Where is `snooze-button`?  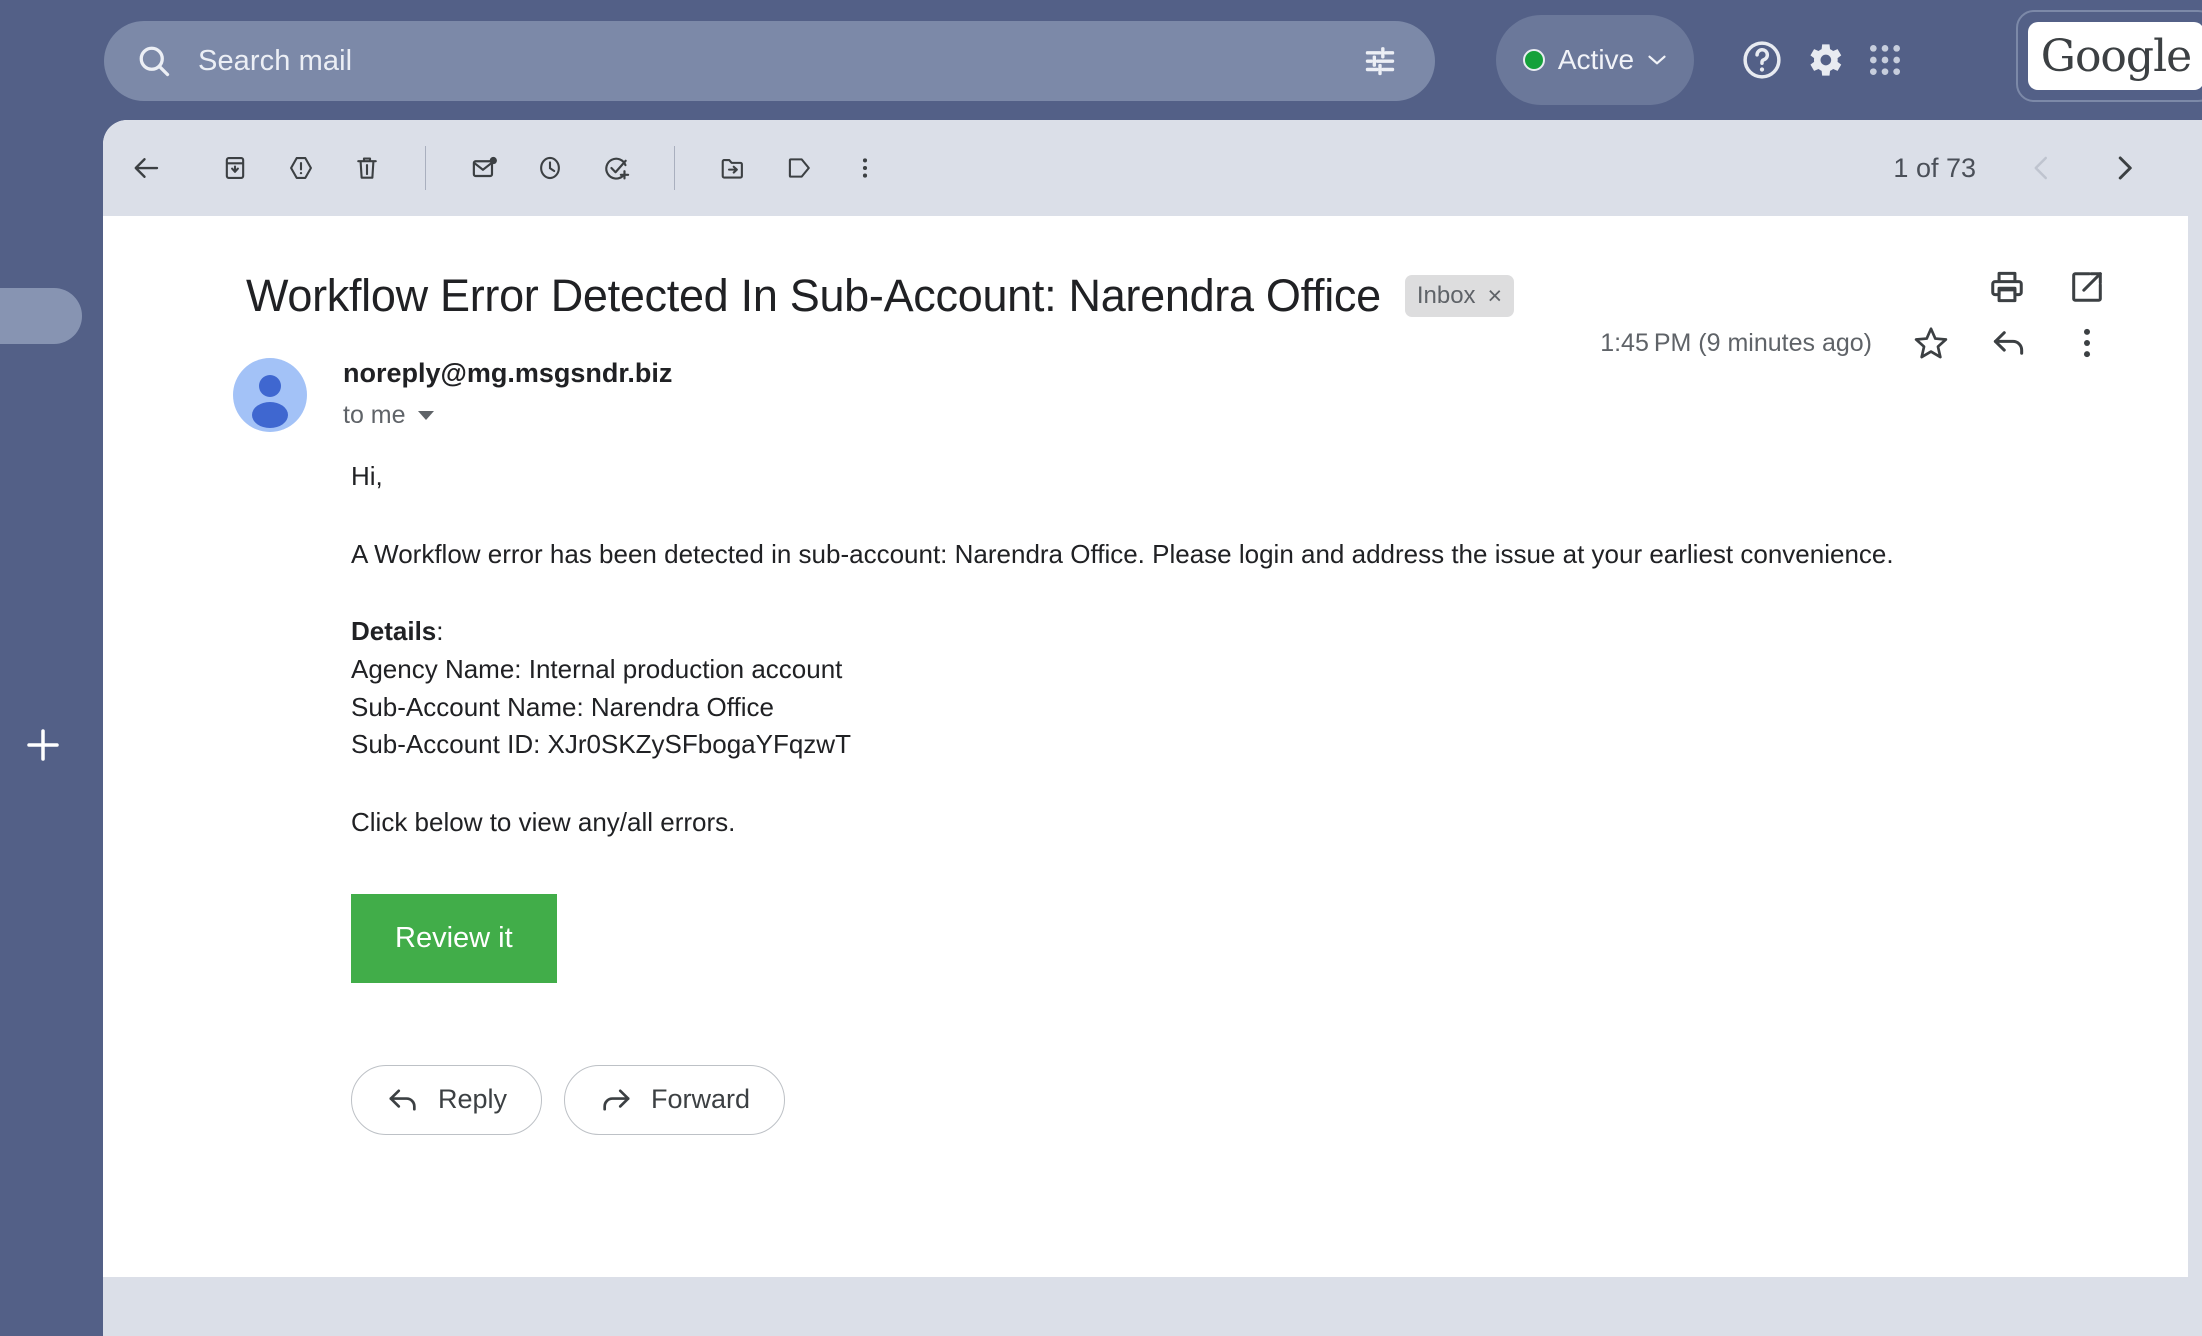
snooze-button is located at coordinates (550, 168).